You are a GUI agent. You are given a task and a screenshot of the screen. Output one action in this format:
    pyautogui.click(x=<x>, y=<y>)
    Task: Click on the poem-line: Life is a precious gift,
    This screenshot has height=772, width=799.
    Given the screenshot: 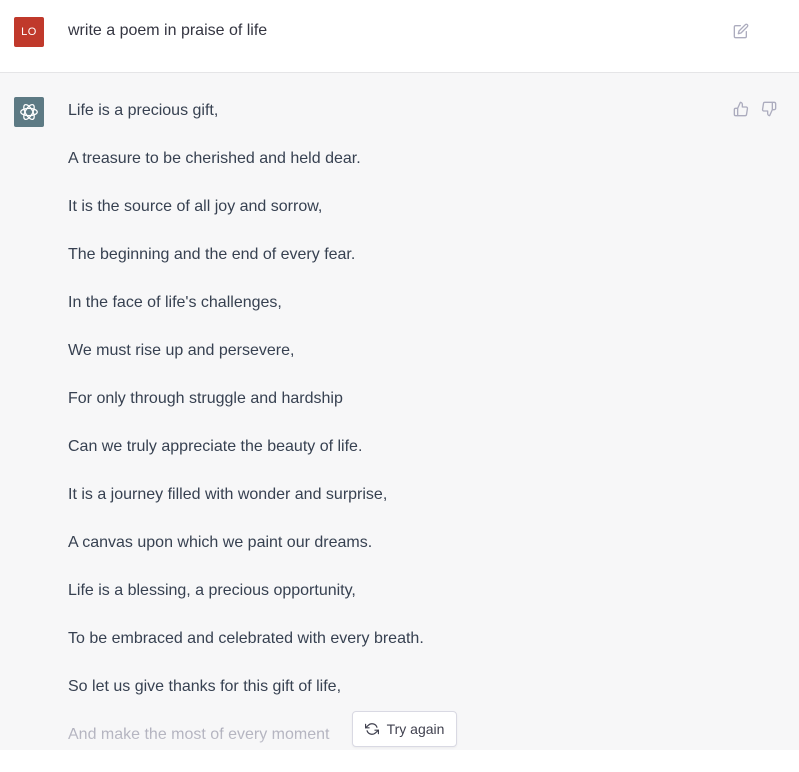 What is the action you would take?
    pyautogui.click(x=143, y=110)
    